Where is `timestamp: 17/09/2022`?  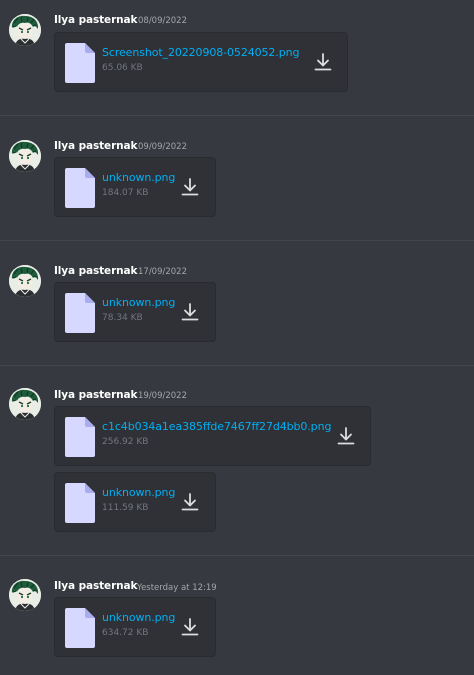
timestamp: 17/09/2022 is located at coordinates (162, 272).